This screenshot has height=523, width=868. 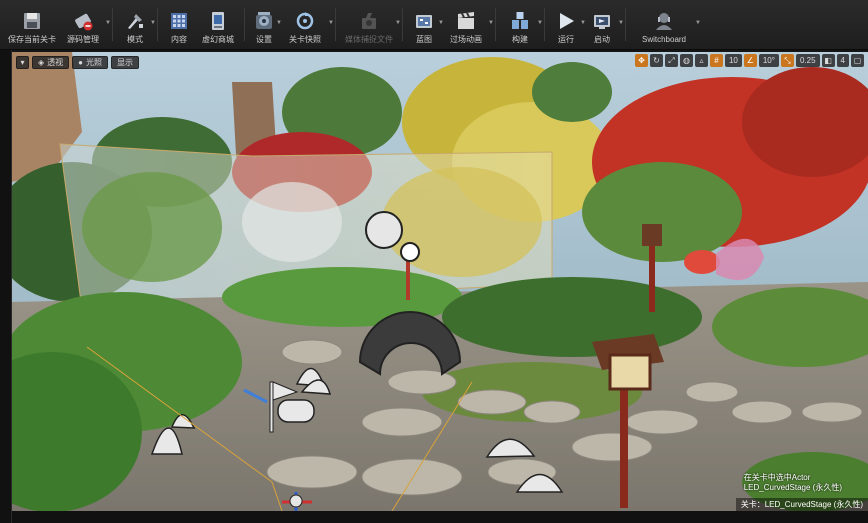 I want to click on current-level-label: 关卡：LED_CurvedStage (永久性), so click(x=801, y=504).